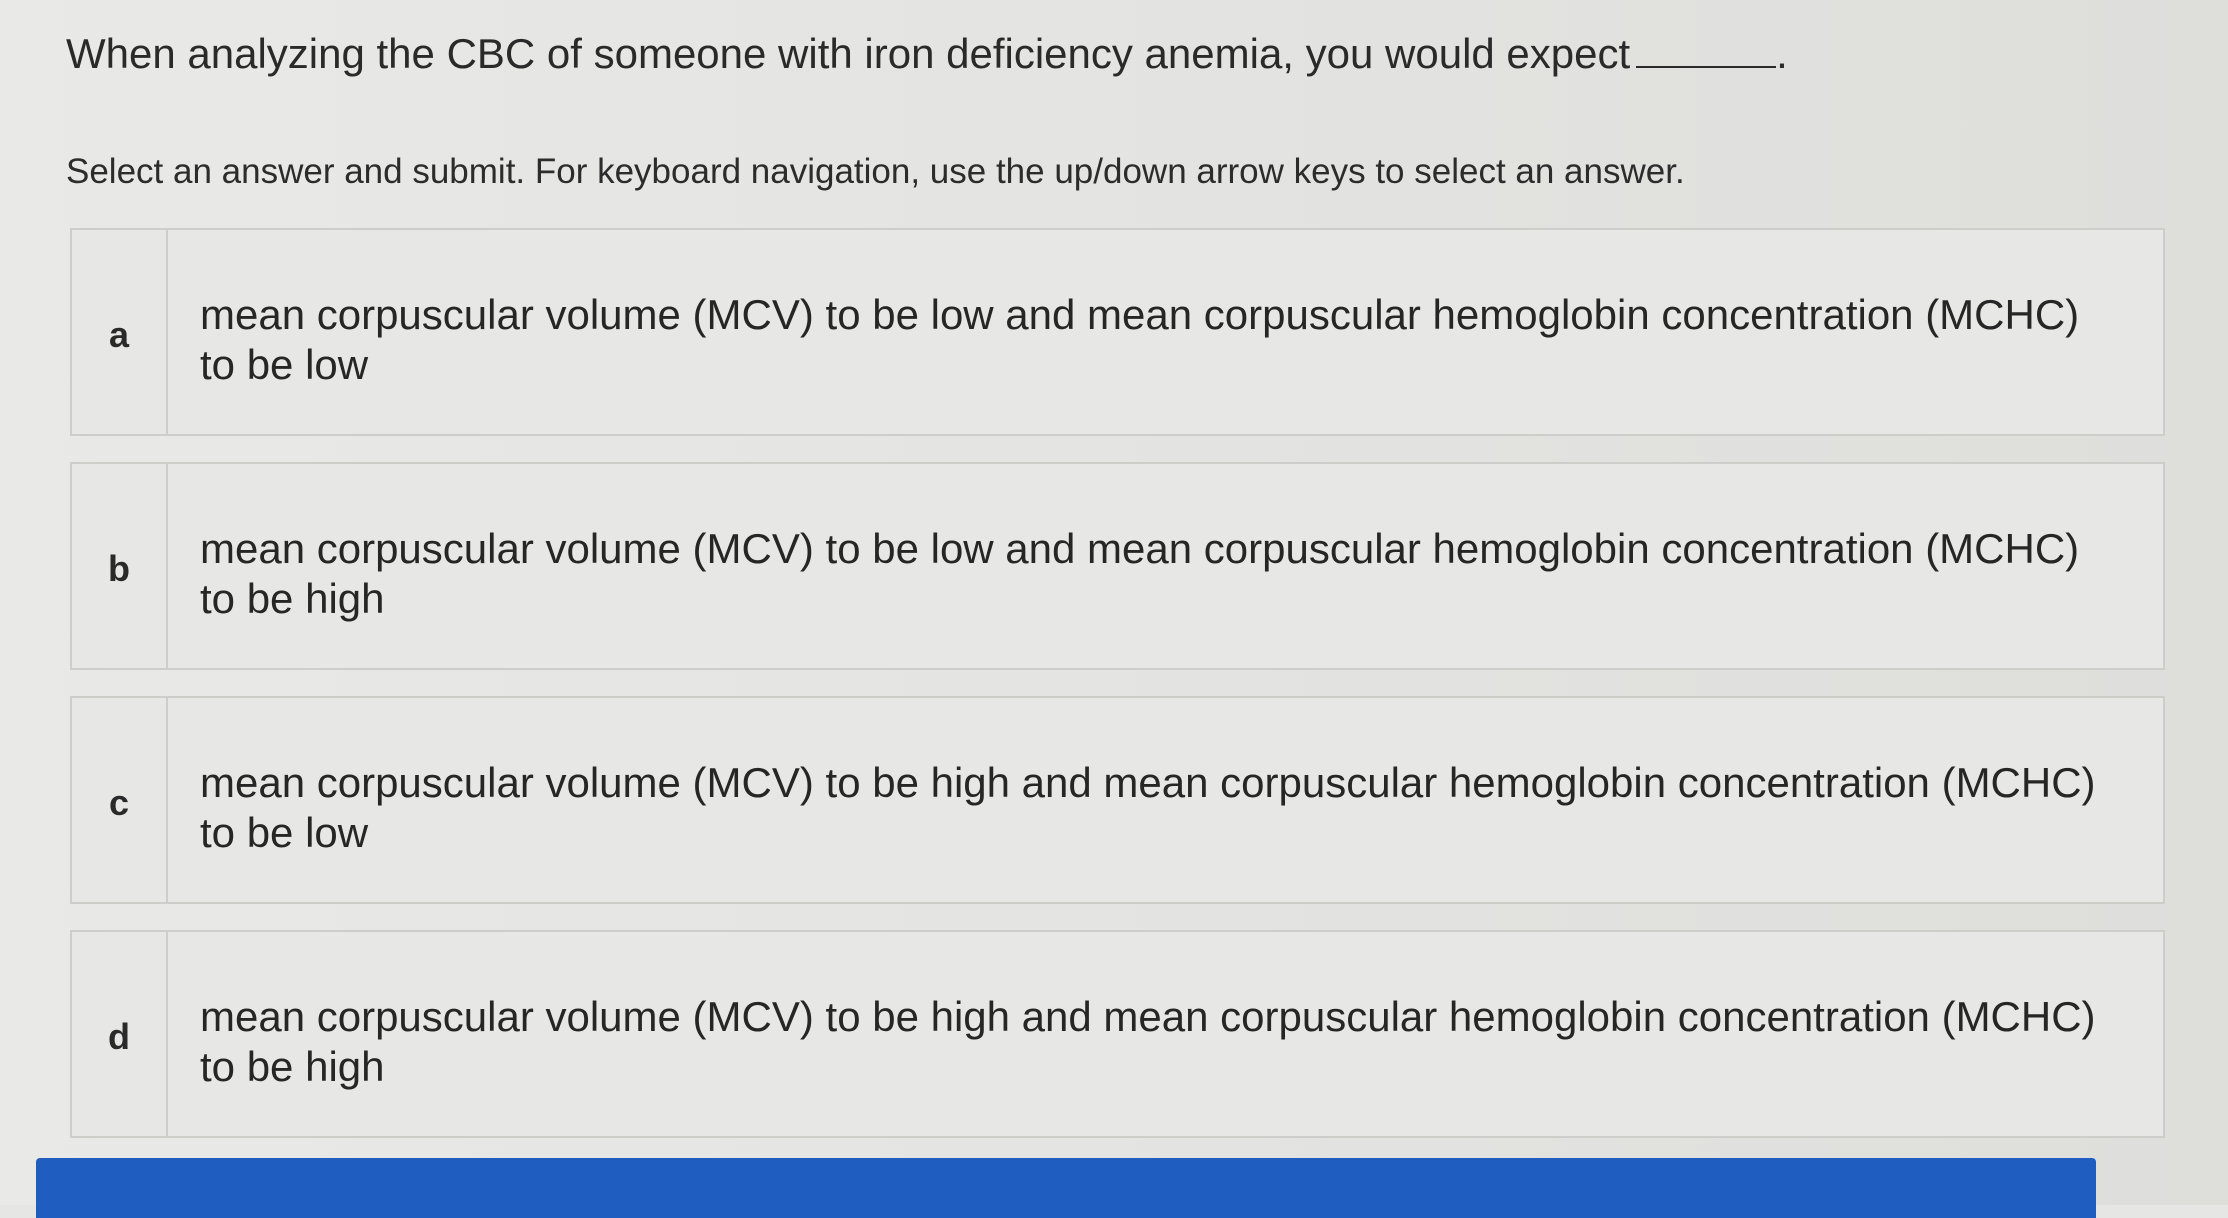 The height and width of the screenshot is (1218, 2228). What do you see at coordinates (120, 332) in the screenshot?
I see `answer-letter: a` at bounding box center [120, 332].